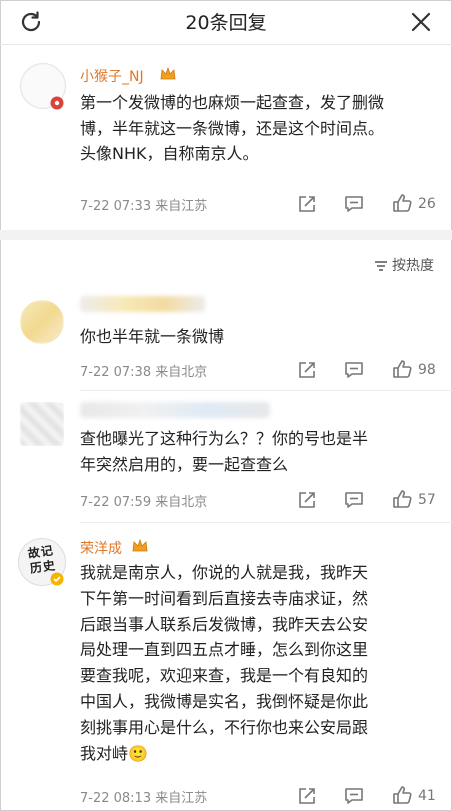 The height and width of the screenshot is (811, 452). I want to click on sort-icon, so click(380, 266).